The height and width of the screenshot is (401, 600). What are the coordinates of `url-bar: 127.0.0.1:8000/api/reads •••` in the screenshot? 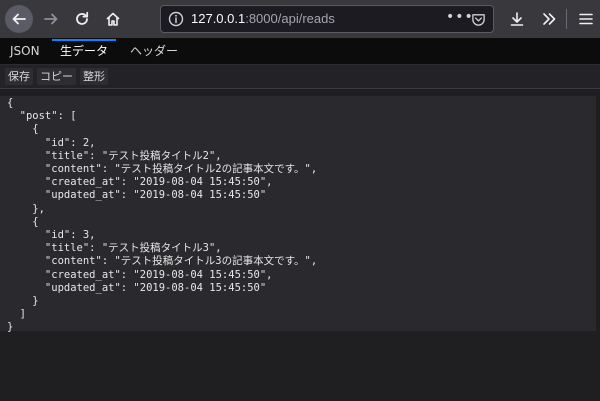 It's located at (327, 19).